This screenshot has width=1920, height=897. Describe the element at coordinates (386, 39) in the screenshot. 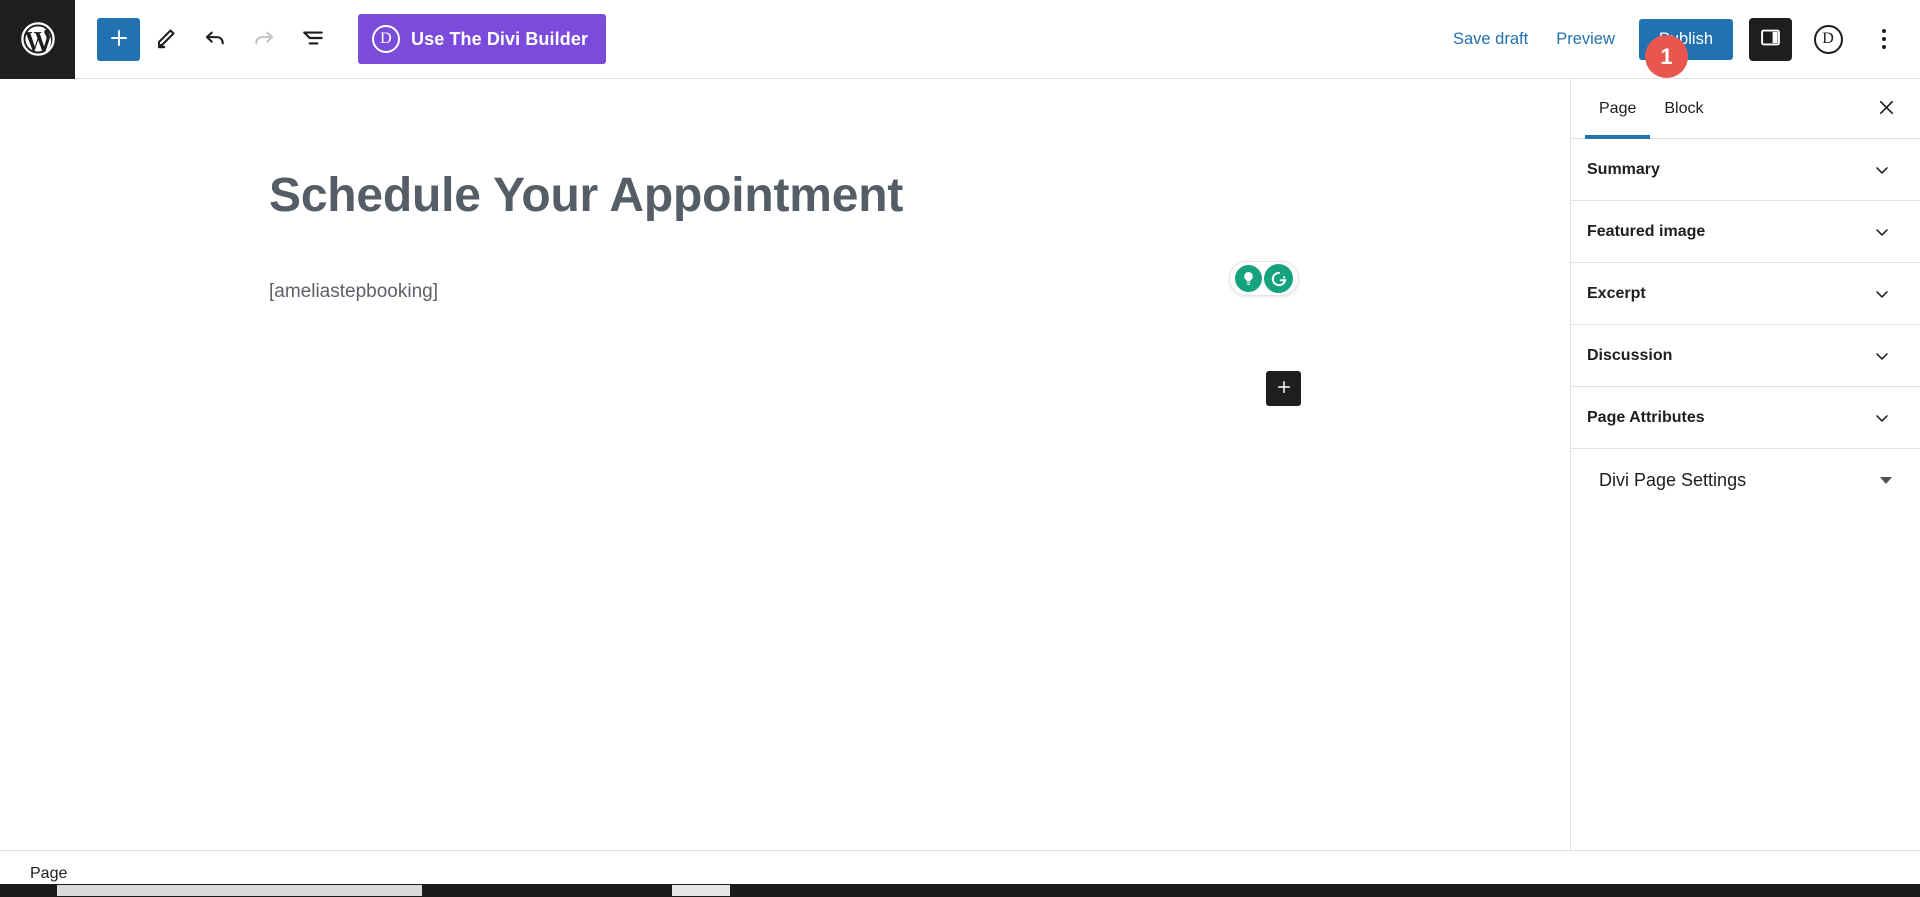

I see `divi-logo-icon: D` at that location.